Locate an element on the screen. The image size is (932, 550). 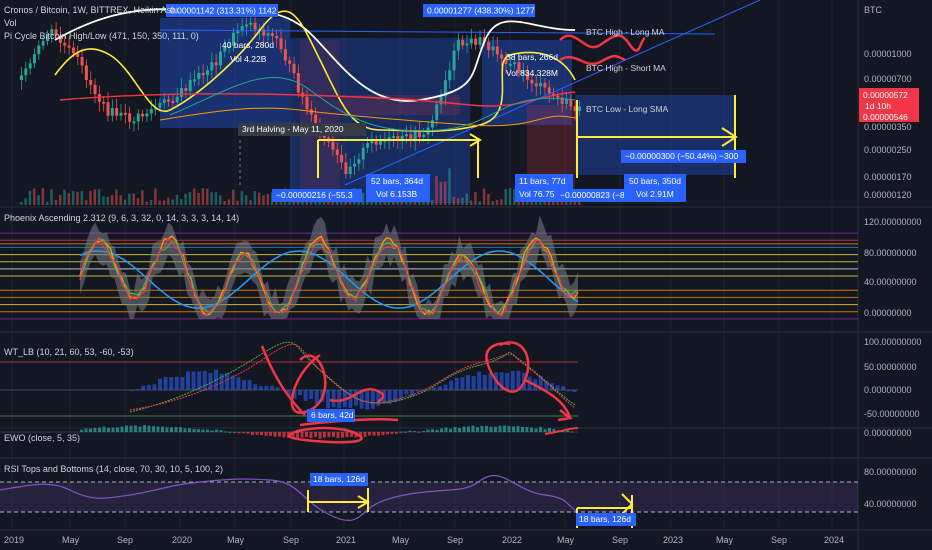
annotation-3: 40 bars, 280d is located at coordinates (248, 45).